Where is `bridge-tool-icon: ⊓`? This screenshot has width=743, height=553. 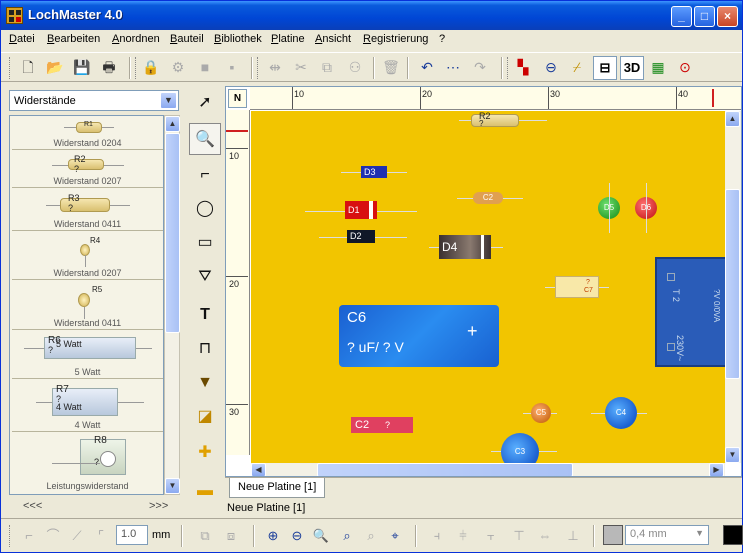
bridge-tool-icon: ⊓ is located at coordinates (205, 349).